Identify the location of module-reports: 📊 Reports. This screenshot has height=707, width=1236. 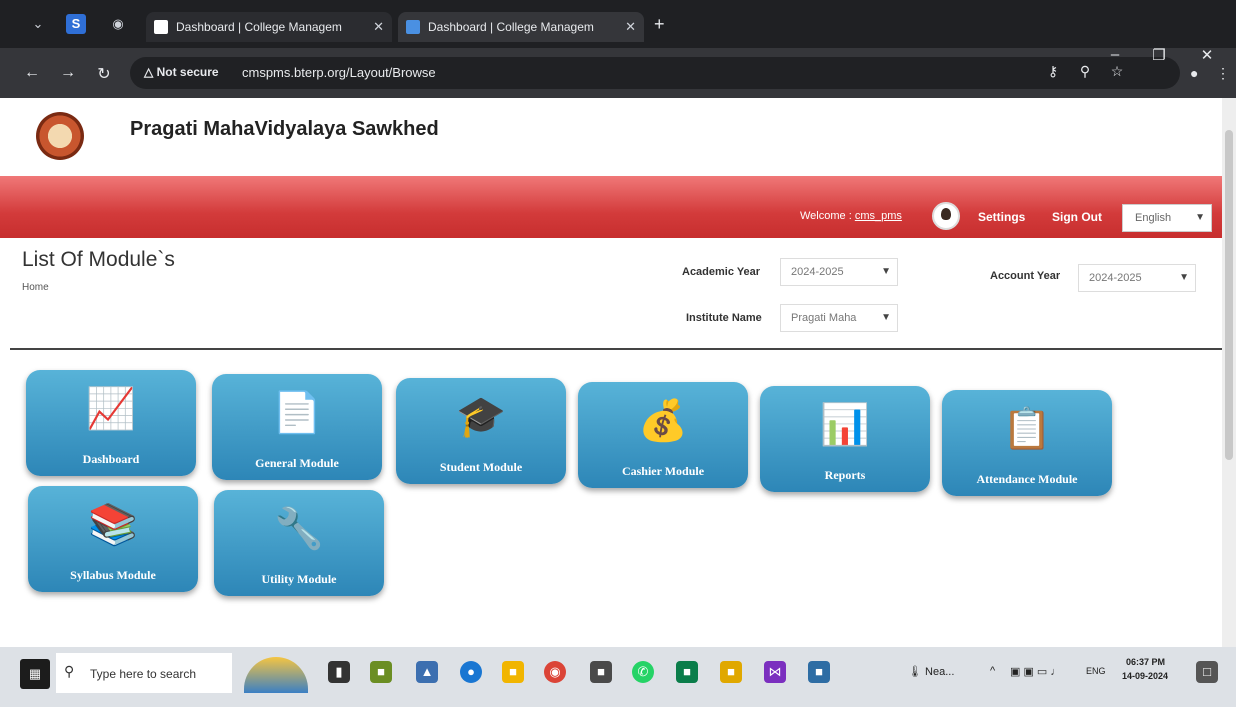
(845, 439).